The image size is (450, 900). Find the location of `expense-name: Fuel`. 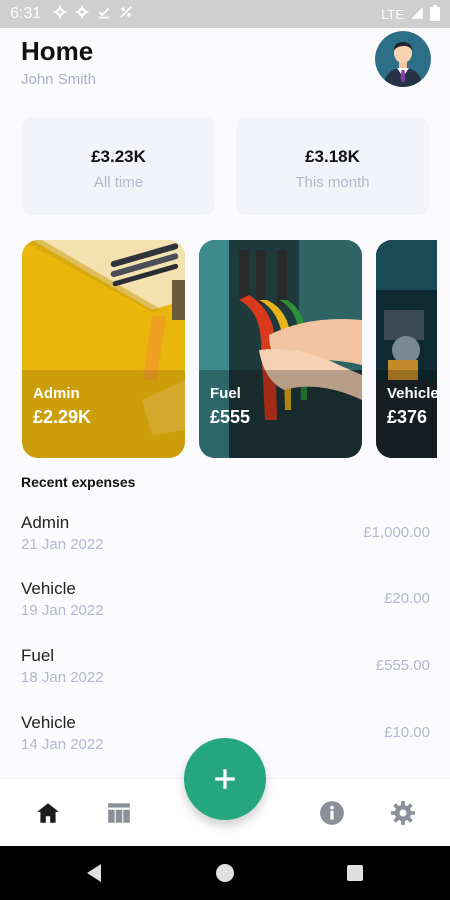

expense-name: Fuel is located at coordinates (38, 655).